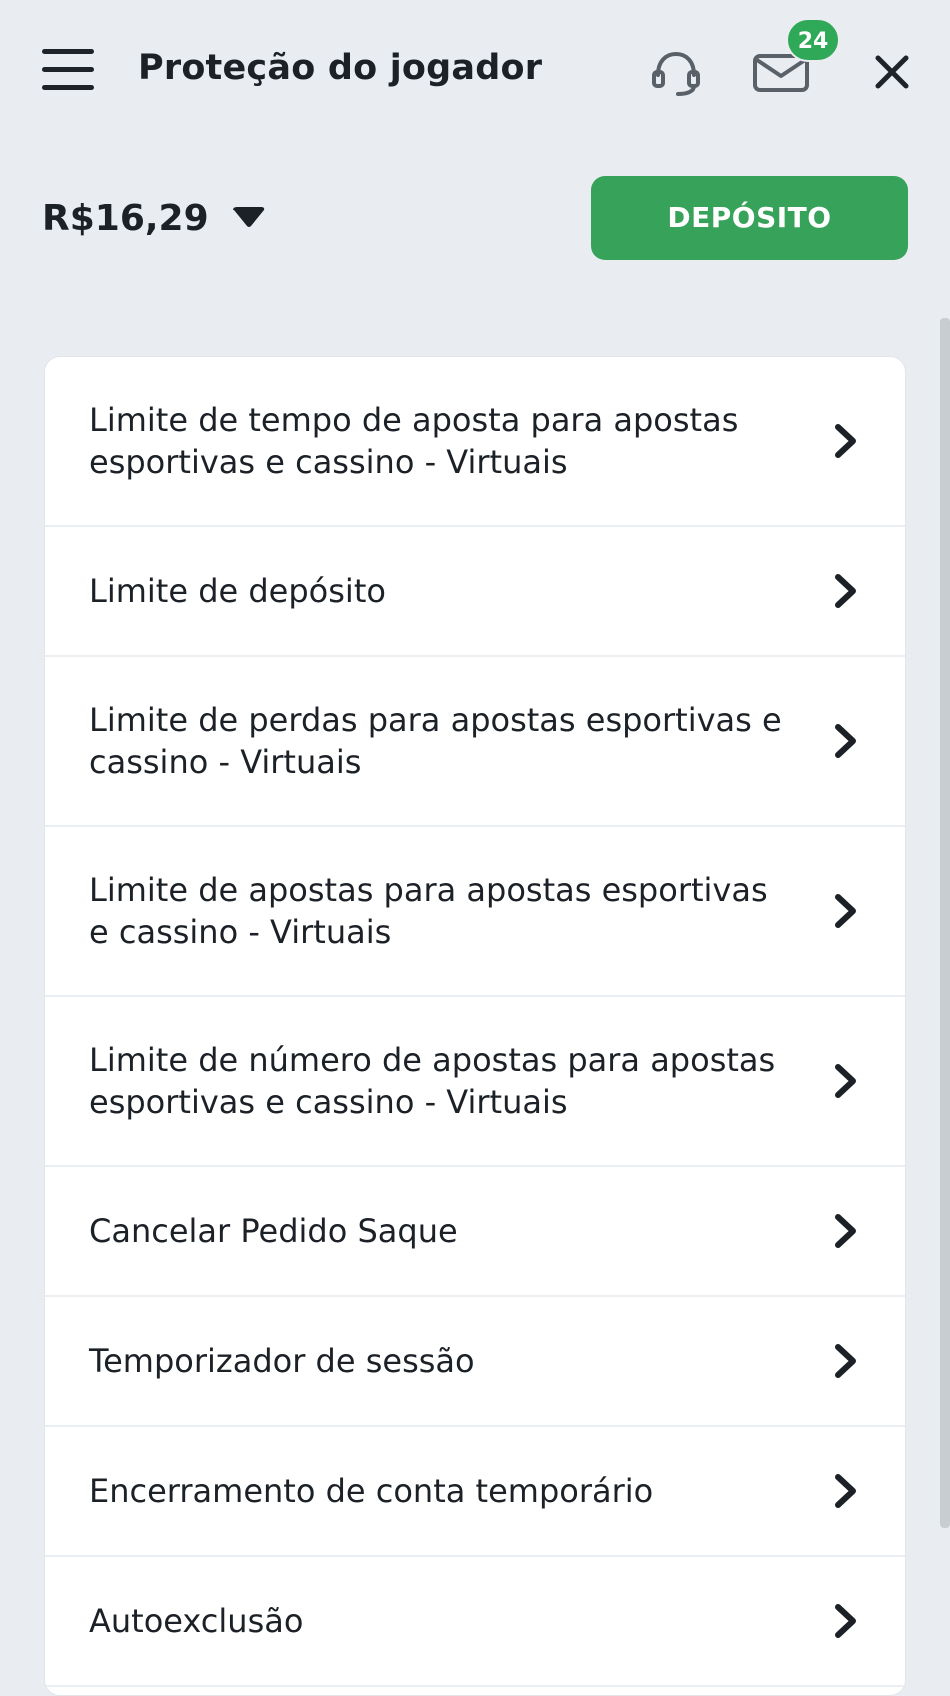 This screenshot has height=1696, width=950. Describe the element at coordinates (945, 923) in the screenshot. I see `scrollbar` at that location.